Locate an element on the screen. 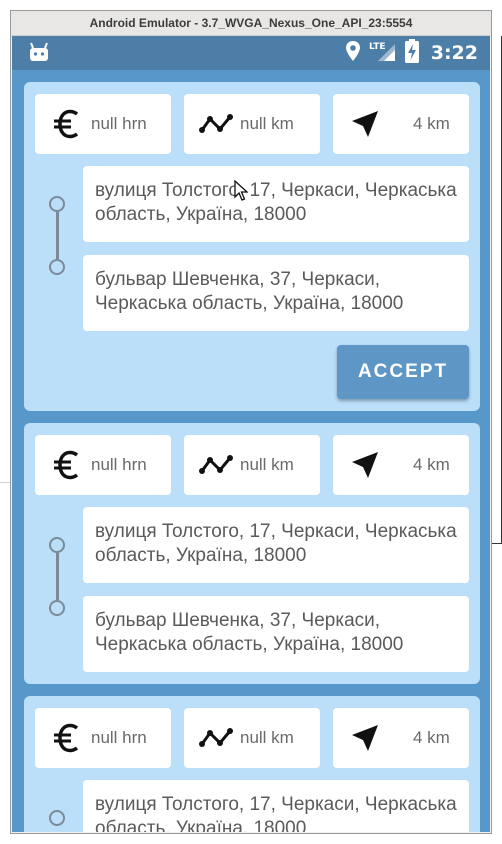  lte-signal-icon: LTE is located at coordinates (383, 53).